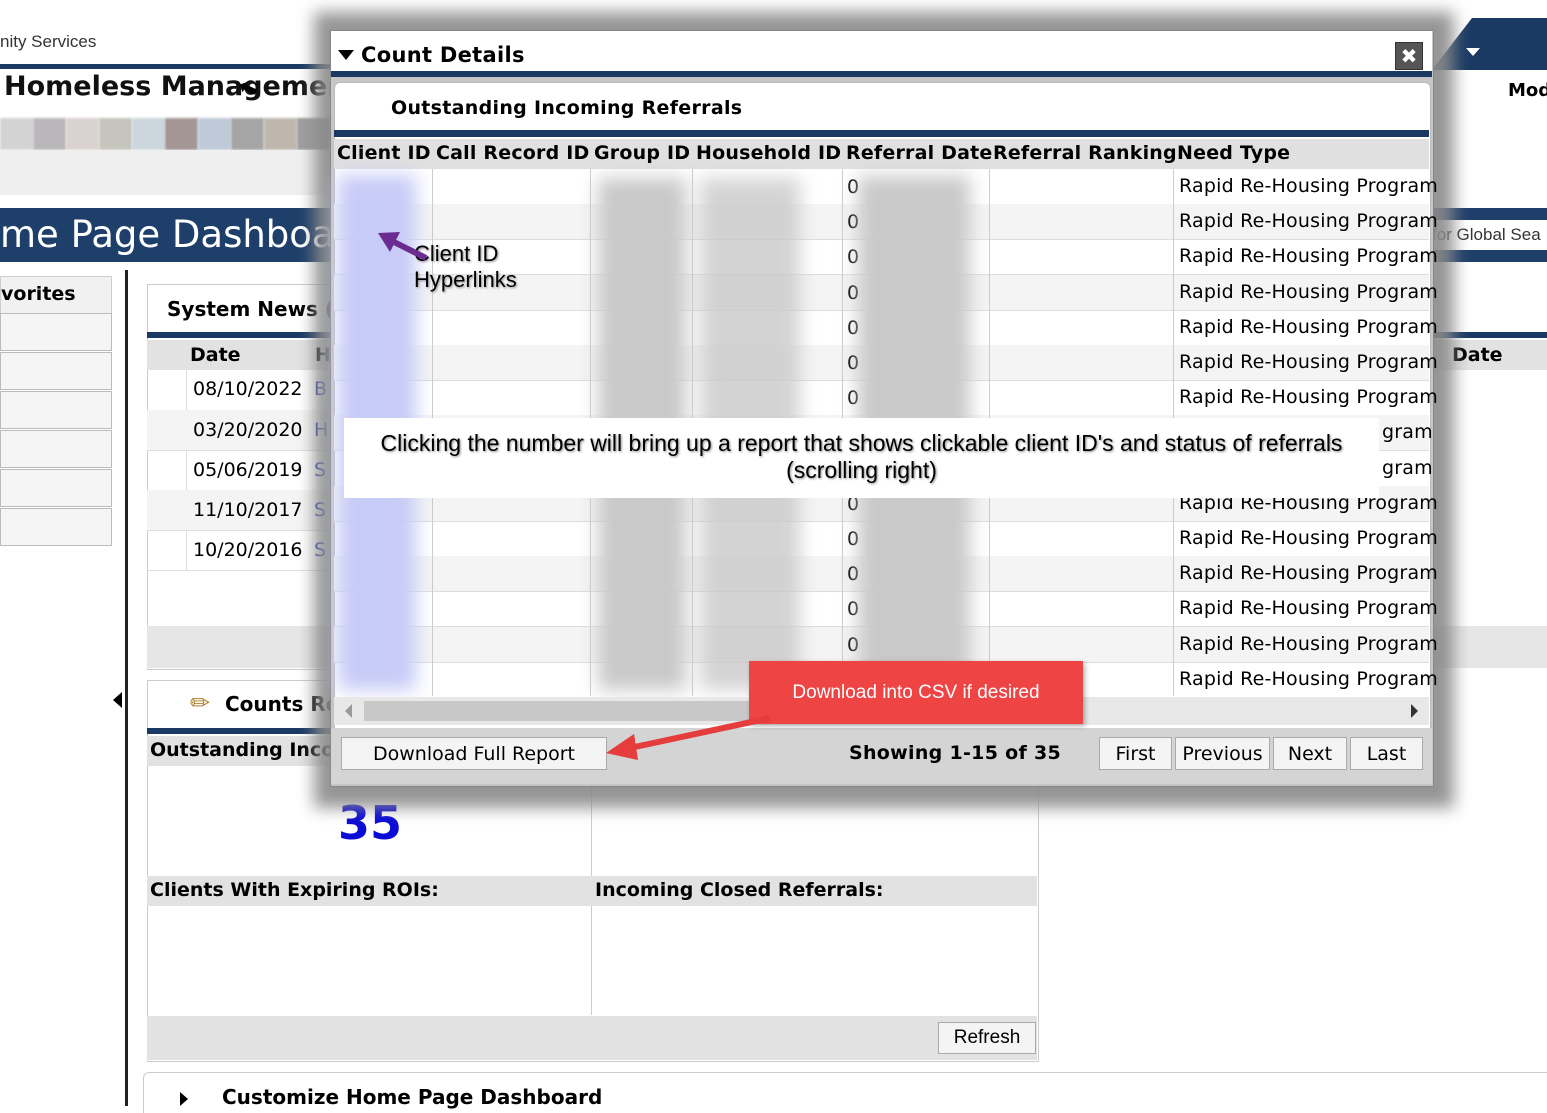 Image resolution: width=1547 pixels, height=1113 pixels. Describe the element at coordinates (881, 133) in the screenshot. I see `subtitle-divider` at that location.